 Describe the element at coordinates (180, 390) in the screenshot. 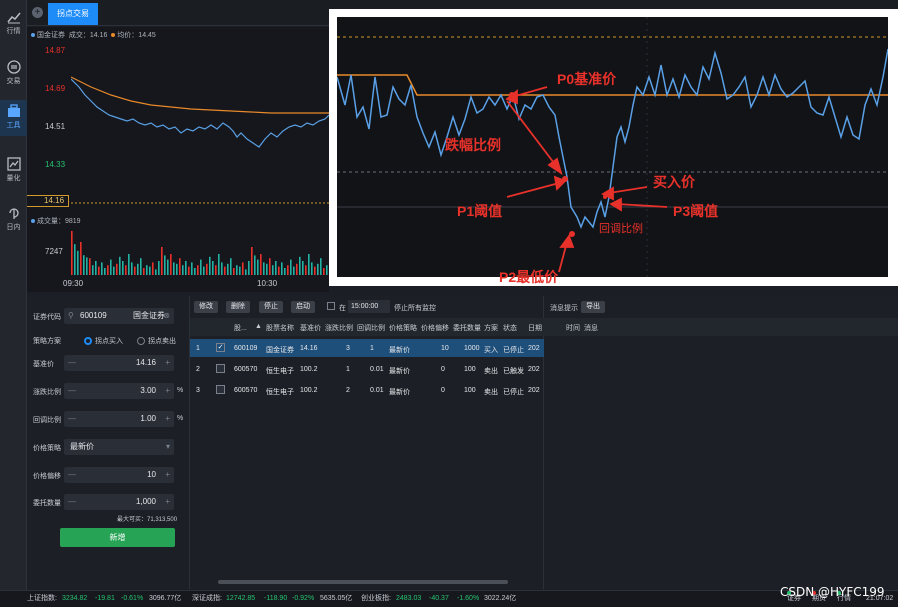

I see `drop-percent-unit: %` at that location.